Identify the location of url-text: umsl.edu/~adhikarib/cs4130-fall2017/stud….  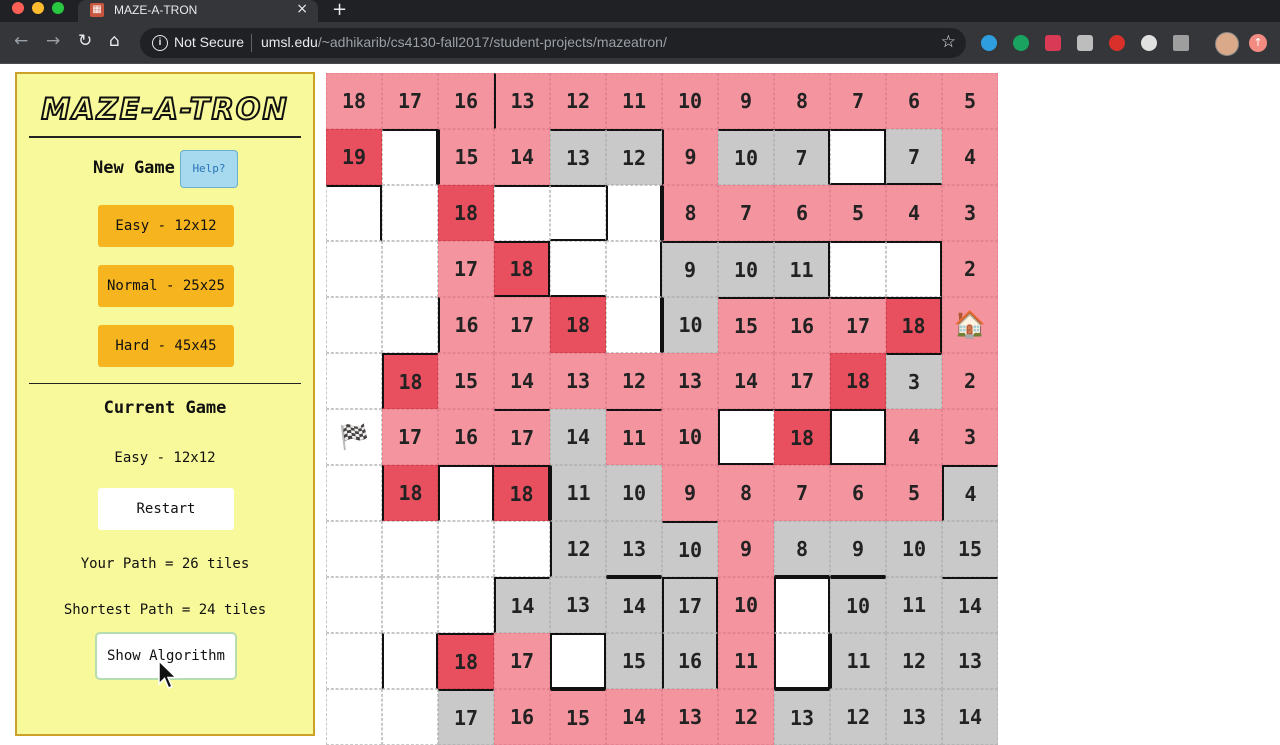
(464, 42).